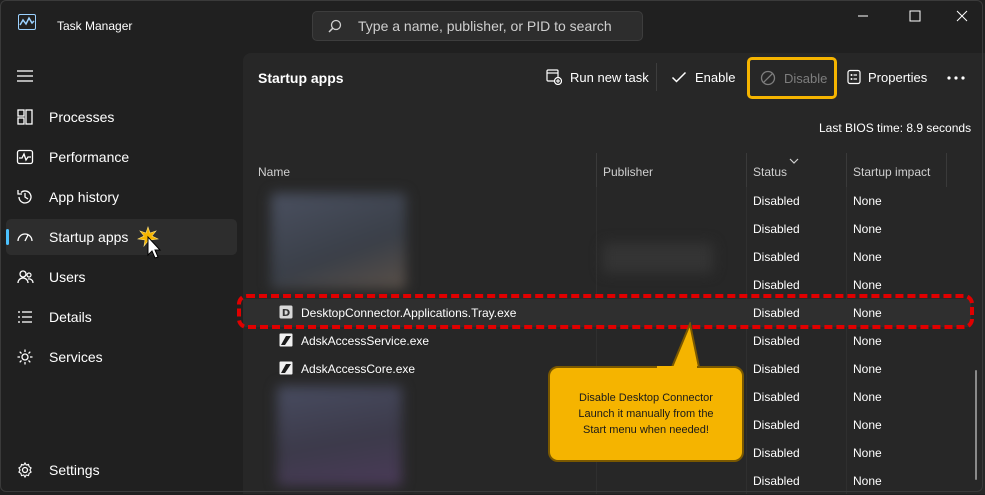 This screenshot has height=495, width=985. What do you see at coordinates (25, 317) in the screenshot?
I see `details-icon` at bounding box center [25, 317].